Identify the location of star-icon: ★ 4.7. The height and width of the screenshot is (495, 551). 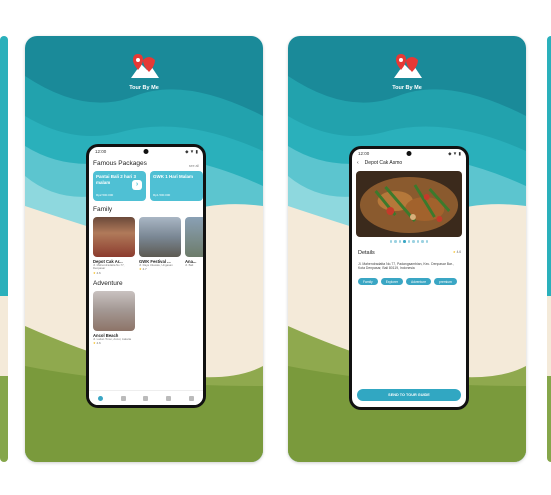
(143, 269).